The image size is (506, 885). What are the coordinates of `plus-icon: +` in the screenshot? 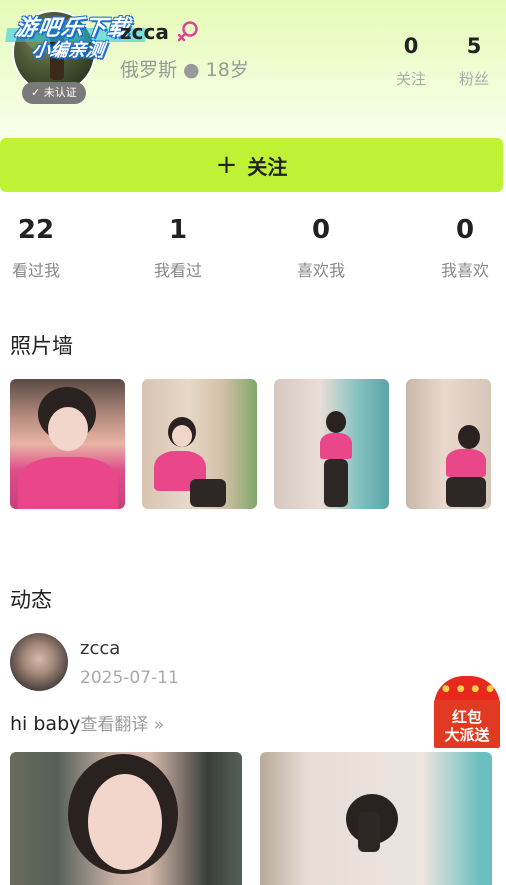 It's located at (226, 165).